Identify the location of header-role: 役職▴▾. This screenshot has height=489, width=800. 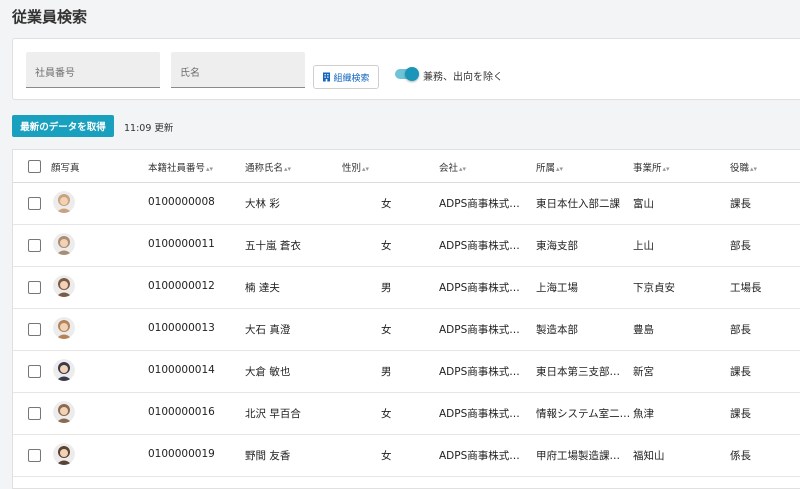
(743, 167).